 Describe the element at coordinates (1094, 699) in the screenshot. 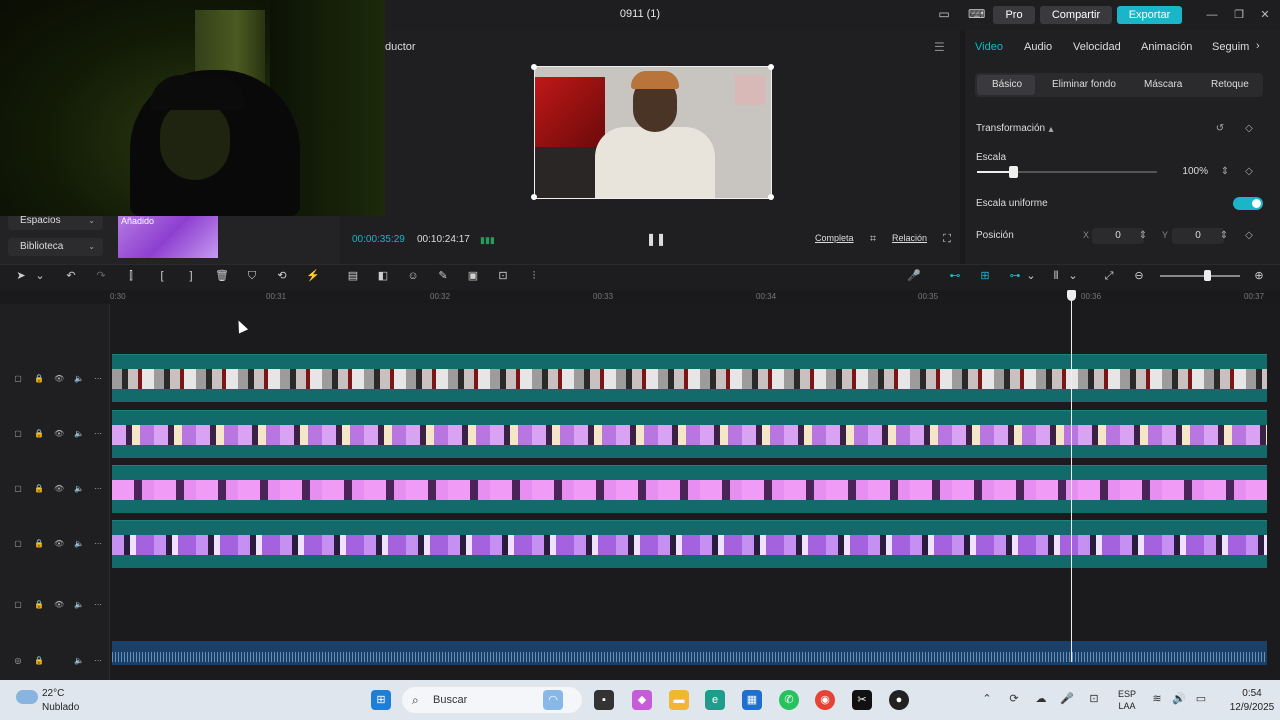

I see `device-icon: ⊡` at that location.